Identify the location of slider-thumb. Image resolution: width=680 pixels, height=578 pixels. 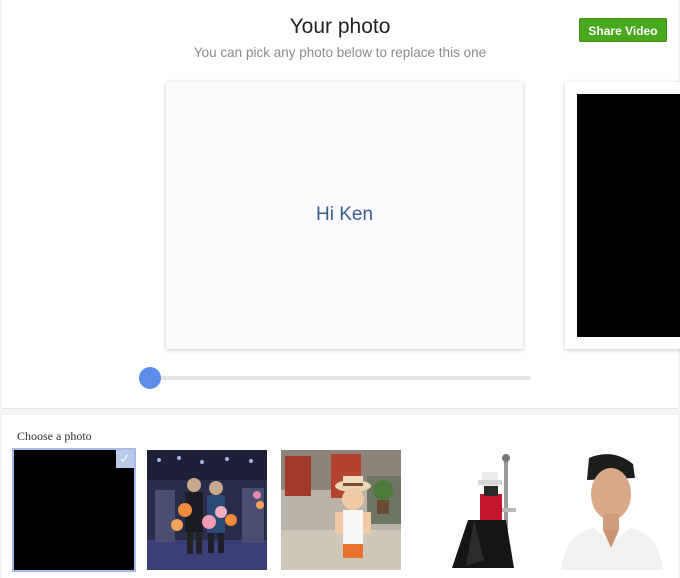
(150, 378).